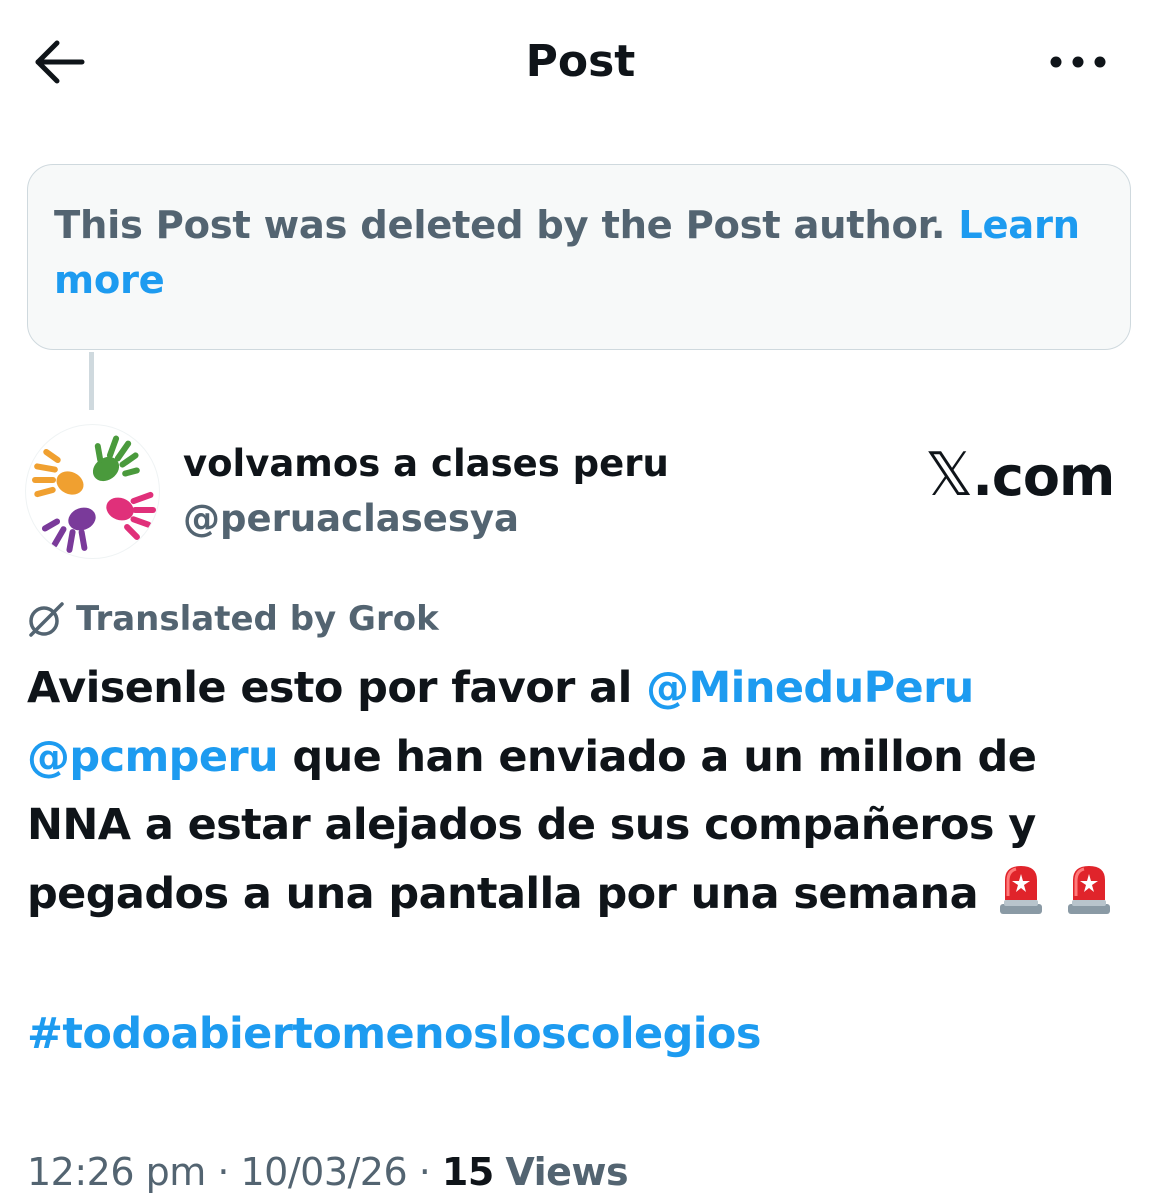 This screenshot has width=1161, height=1200. I want to click on translation-notice: Translated by Grok, so click(232, 619).